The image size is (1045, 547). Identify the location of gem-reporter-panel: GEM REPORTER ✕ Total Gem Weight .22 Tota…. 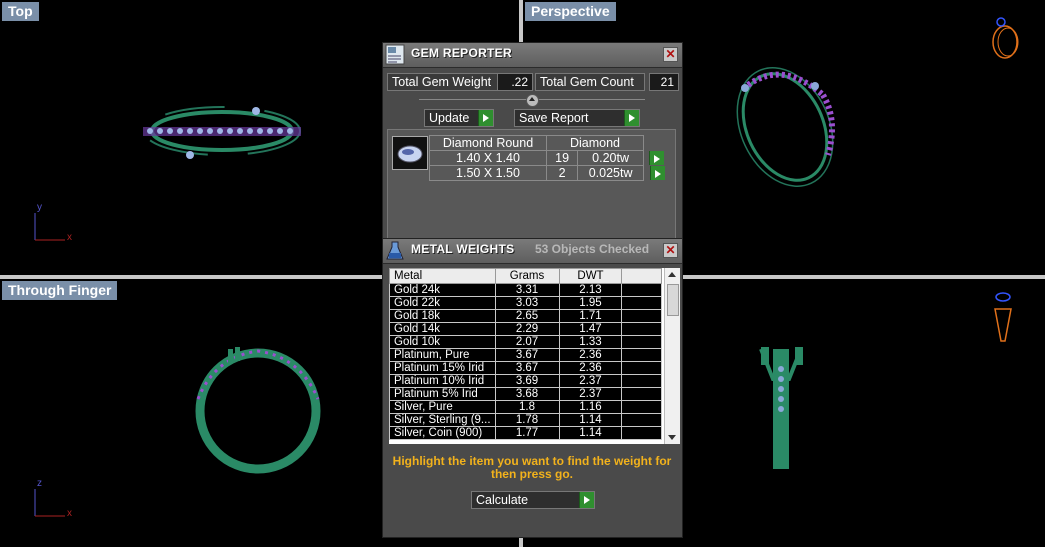
(532, 143).